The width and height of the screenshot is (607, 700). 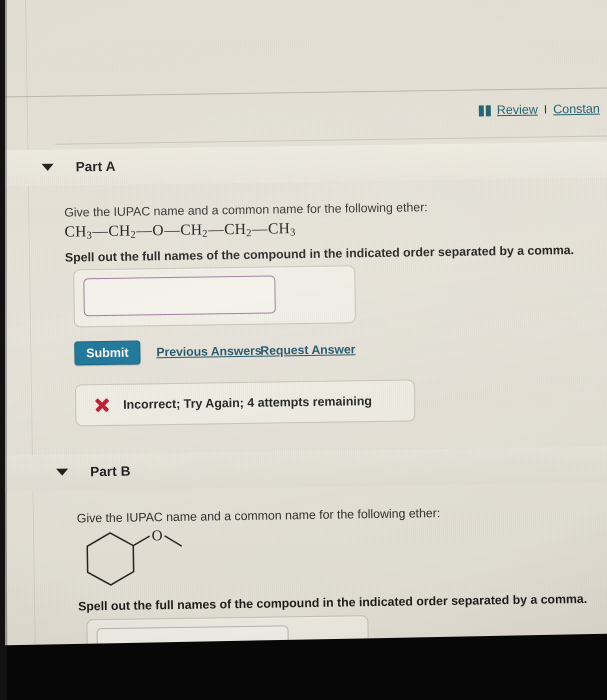 What do you see at coordinates (141, 541) in the screenshot?
I see `ring-to-oxygen-bond` at bounding box center [141, 541].